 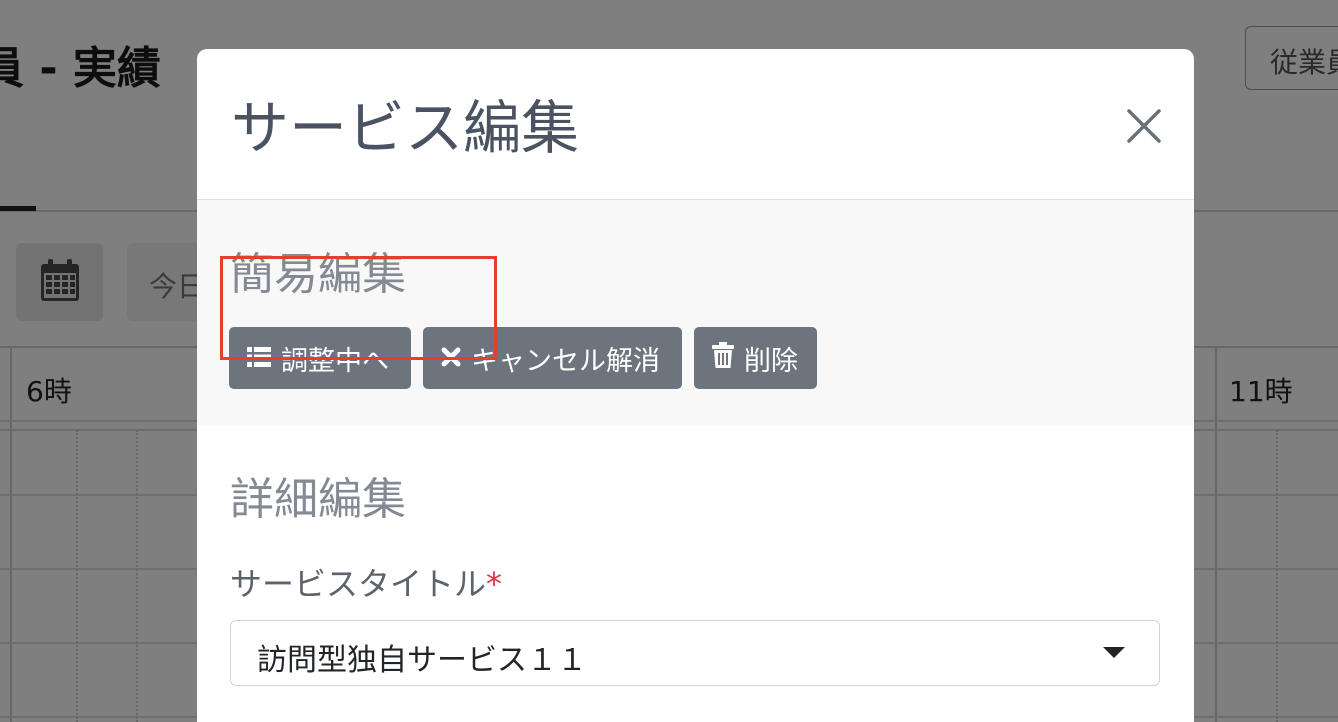 What do you see at coordinates (422, 660) in the screenshot?
I see `service-title-value: 訪問型独自サービス１１` at bounding box center [422, 660].